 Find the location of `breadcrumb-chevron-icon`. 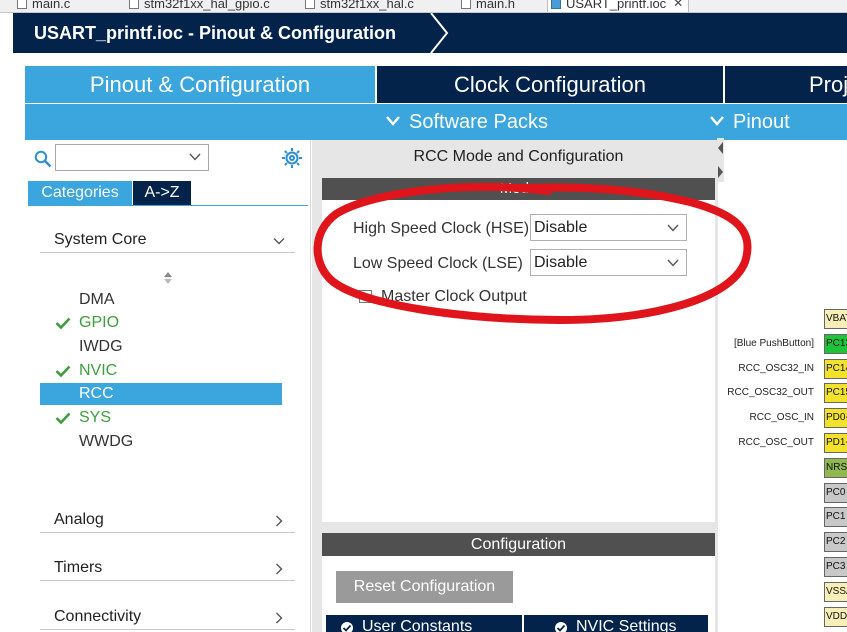

breadcrumb-chevron-icon is located at coordinates (439, 33).